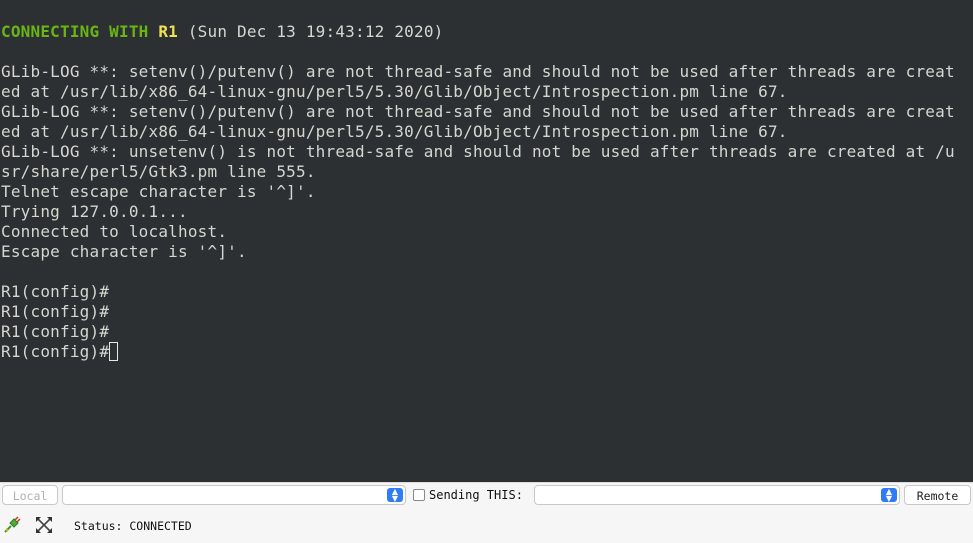  I want to click on terminal-line: sr/share/perl5/Gtk3.pm line 555., so click(158, 171).